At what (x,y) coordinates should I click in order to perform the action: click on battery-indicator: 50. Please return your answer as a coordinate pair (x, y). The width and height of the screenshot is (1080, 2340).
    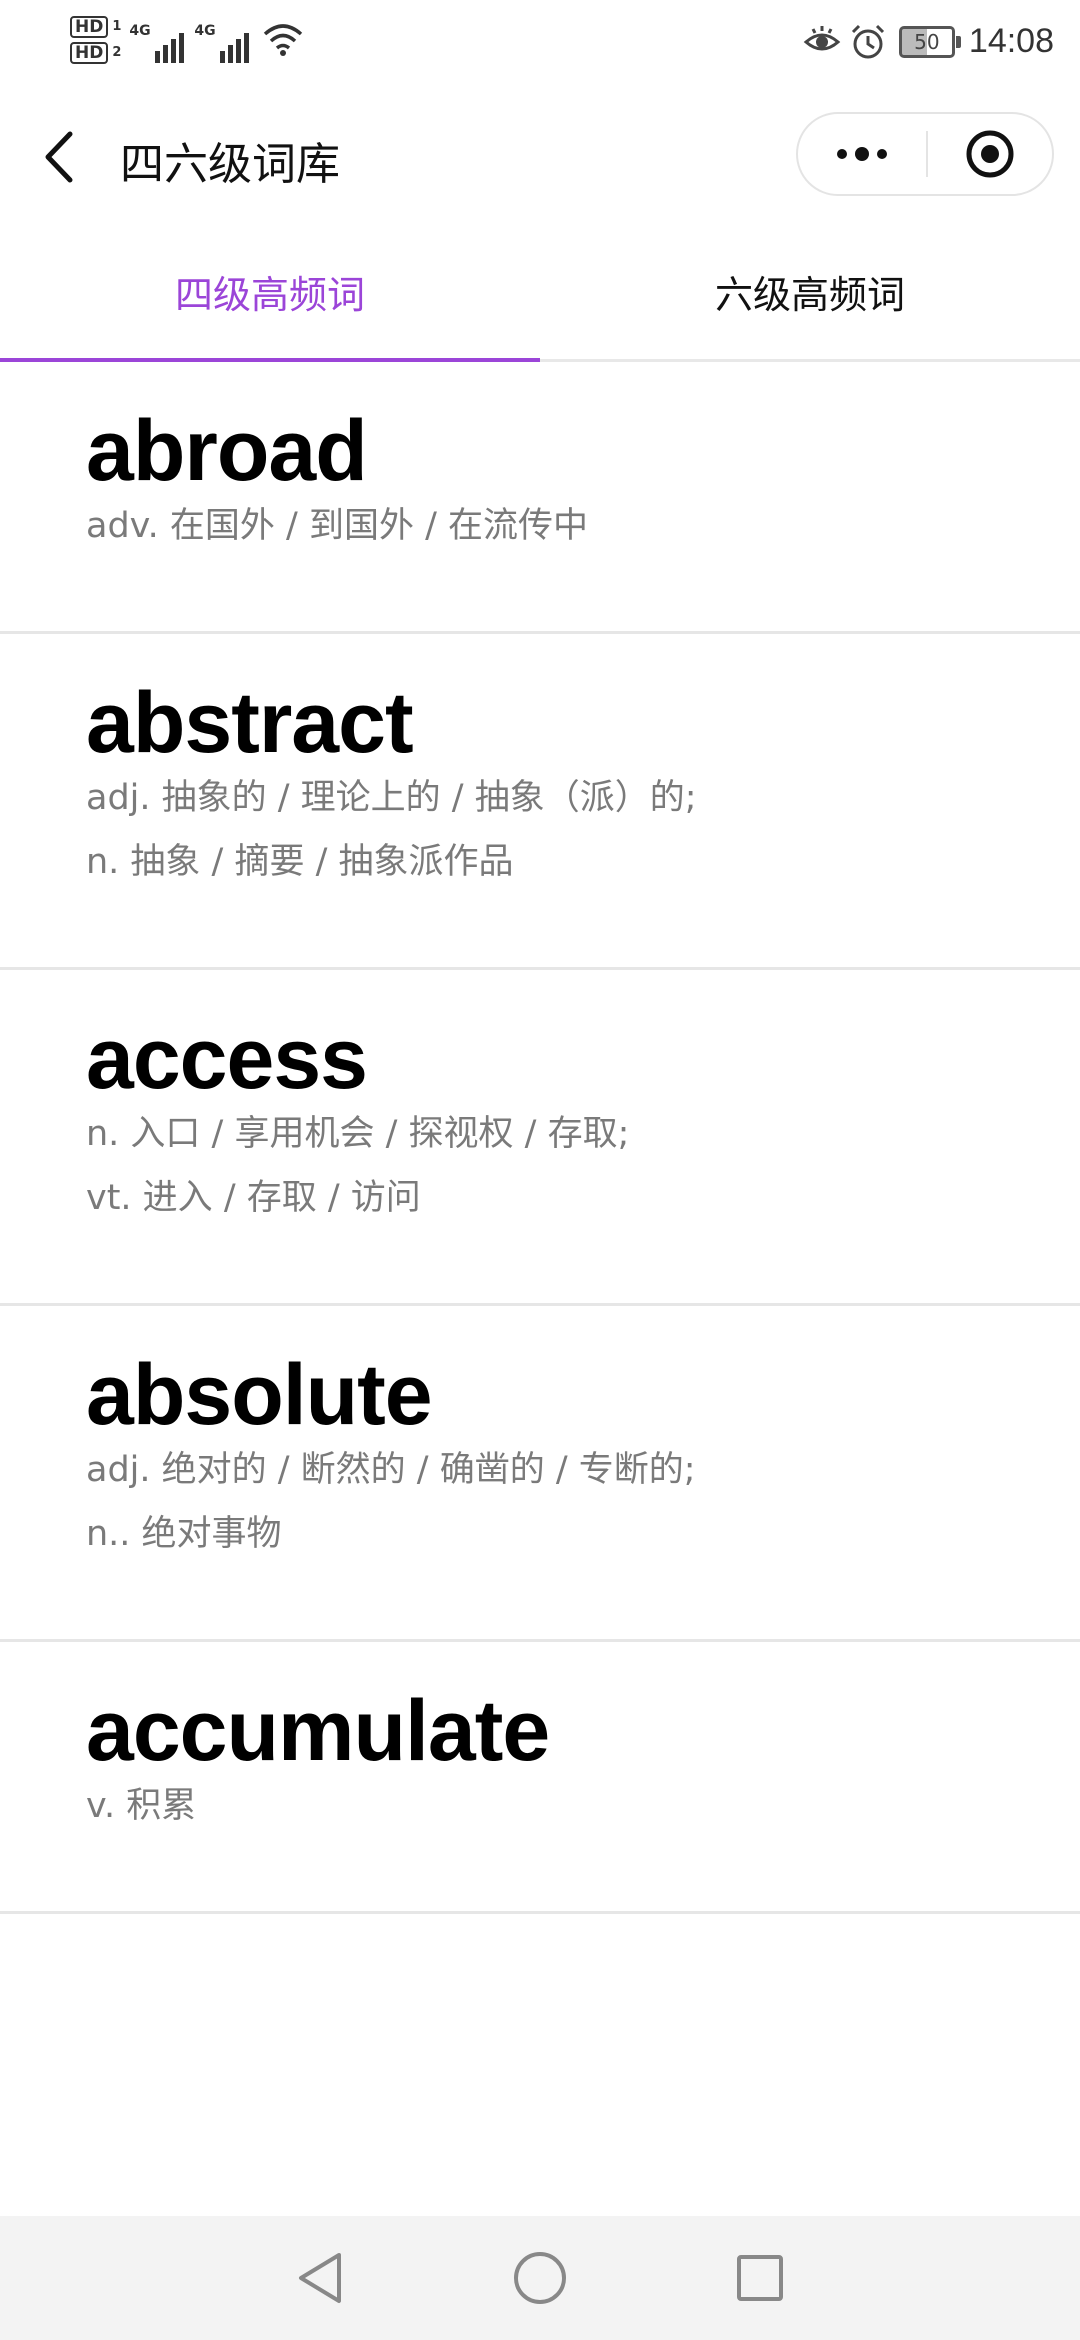
    Looking at the image, I should click on (929, 41).